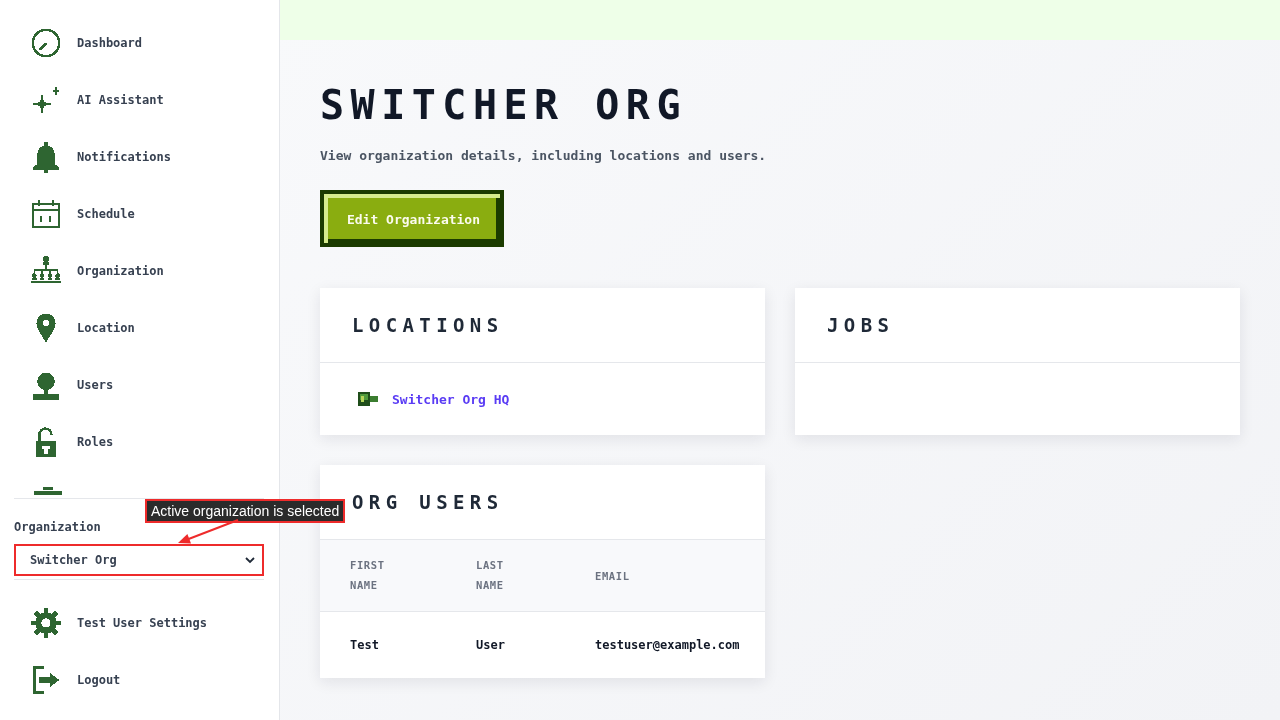 This screenshot has width=1280, height=720. I want to click on card-title: LOCATIONS, so click(428, 325).